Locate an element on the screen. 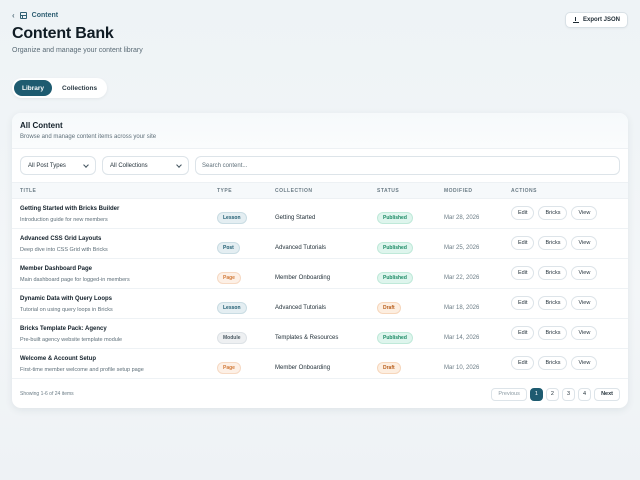  cell-collection: Member Onboarding is located at coordinates (318, 273).